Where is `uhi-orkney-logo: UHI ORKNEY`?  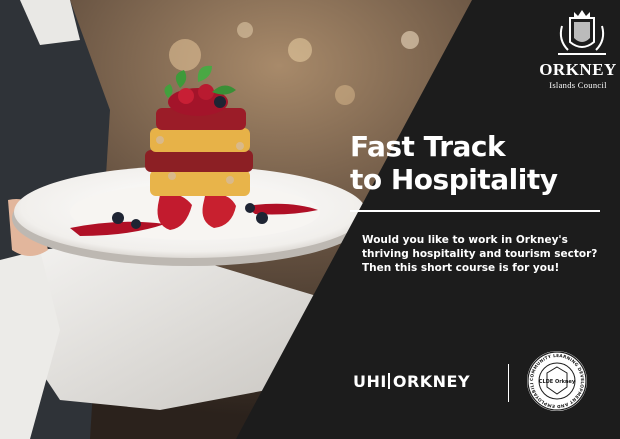
uhi-orkney-logo: UHI ORKNEY is located at coordinates (411, 381).